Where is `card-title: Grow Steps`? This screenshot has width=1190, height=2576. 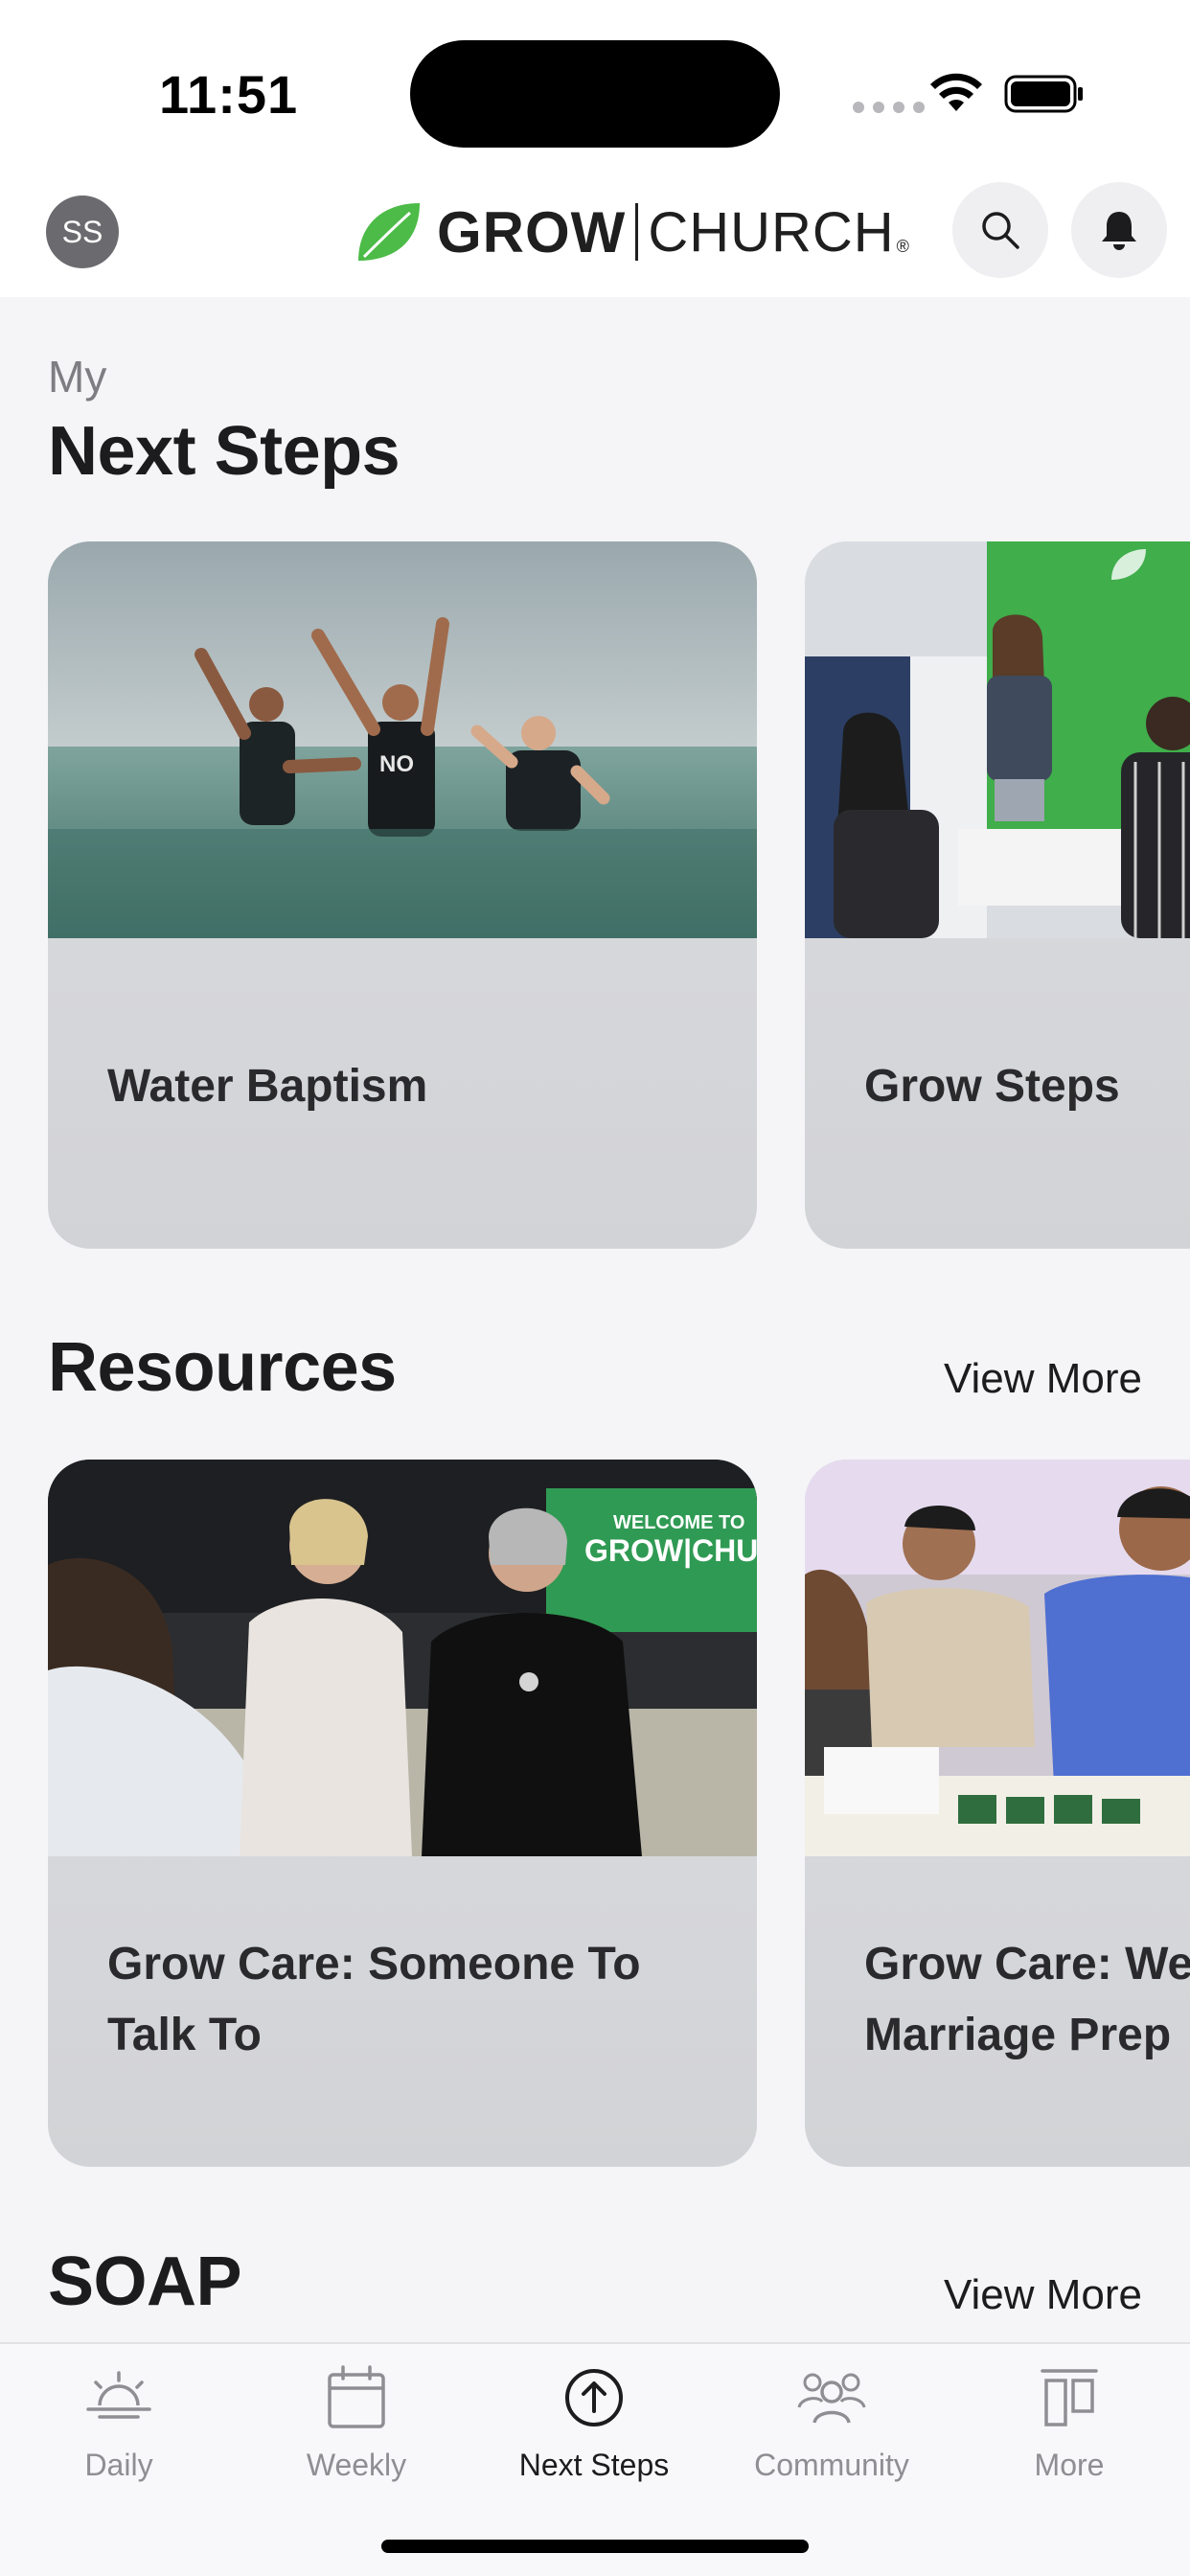 card-title: Grow Steps is located at coordinates (992, 1086).